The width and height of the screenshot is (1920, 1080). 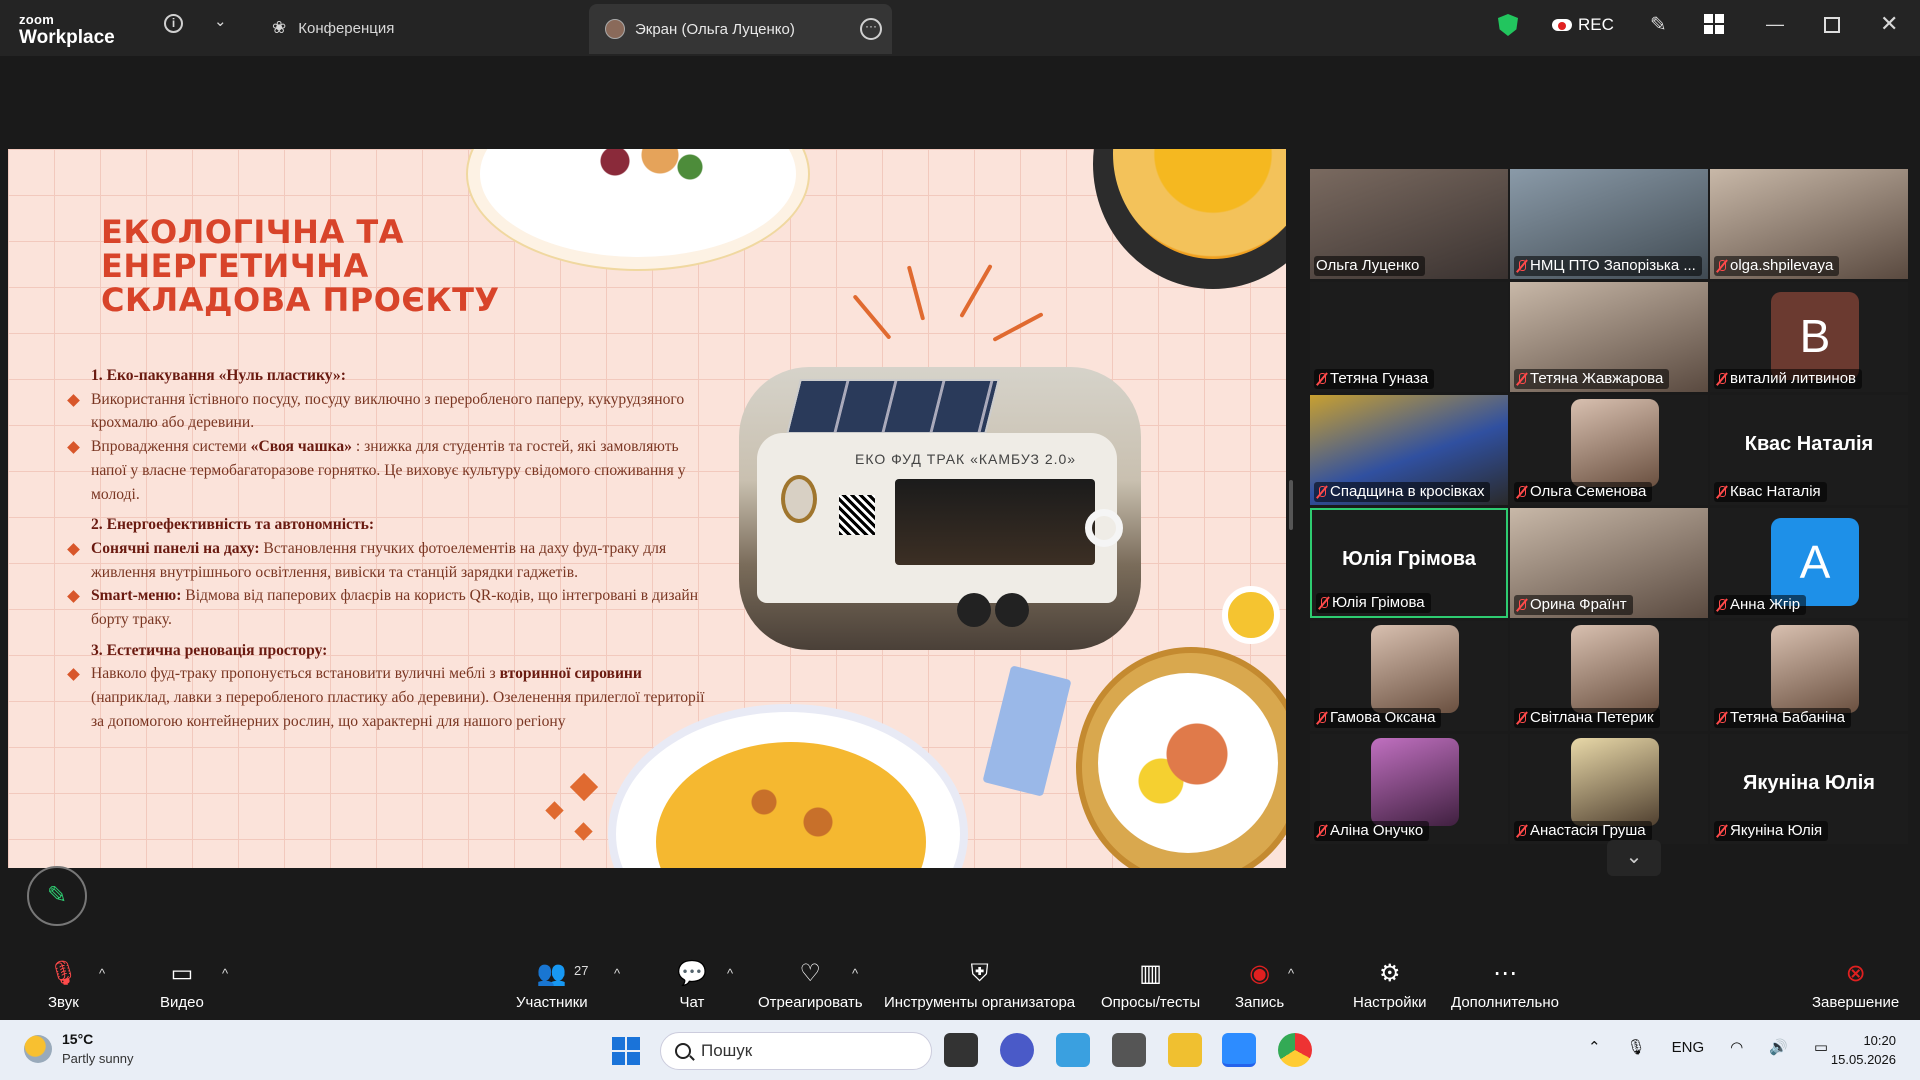 I want to click on participant-tile: Ольга Луценко, so click(x=1409, y=224).